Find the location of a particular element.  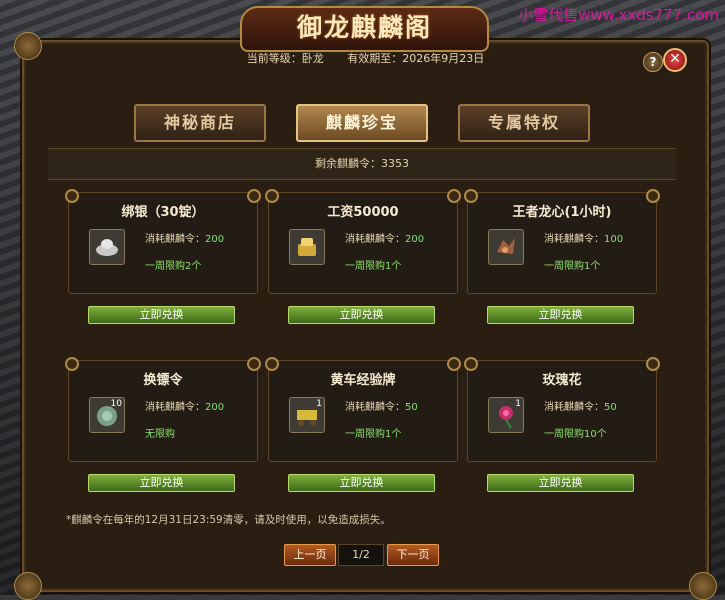

item-limit: 一周限购2个 is located at coordinates (173, 266).